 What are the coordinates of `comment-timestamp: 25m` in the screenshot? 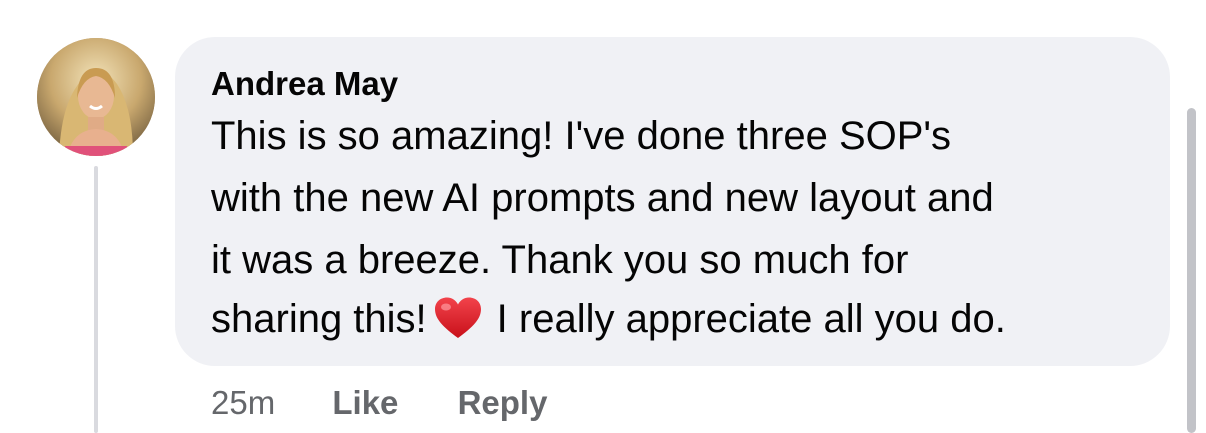 It's located at (243, 403).